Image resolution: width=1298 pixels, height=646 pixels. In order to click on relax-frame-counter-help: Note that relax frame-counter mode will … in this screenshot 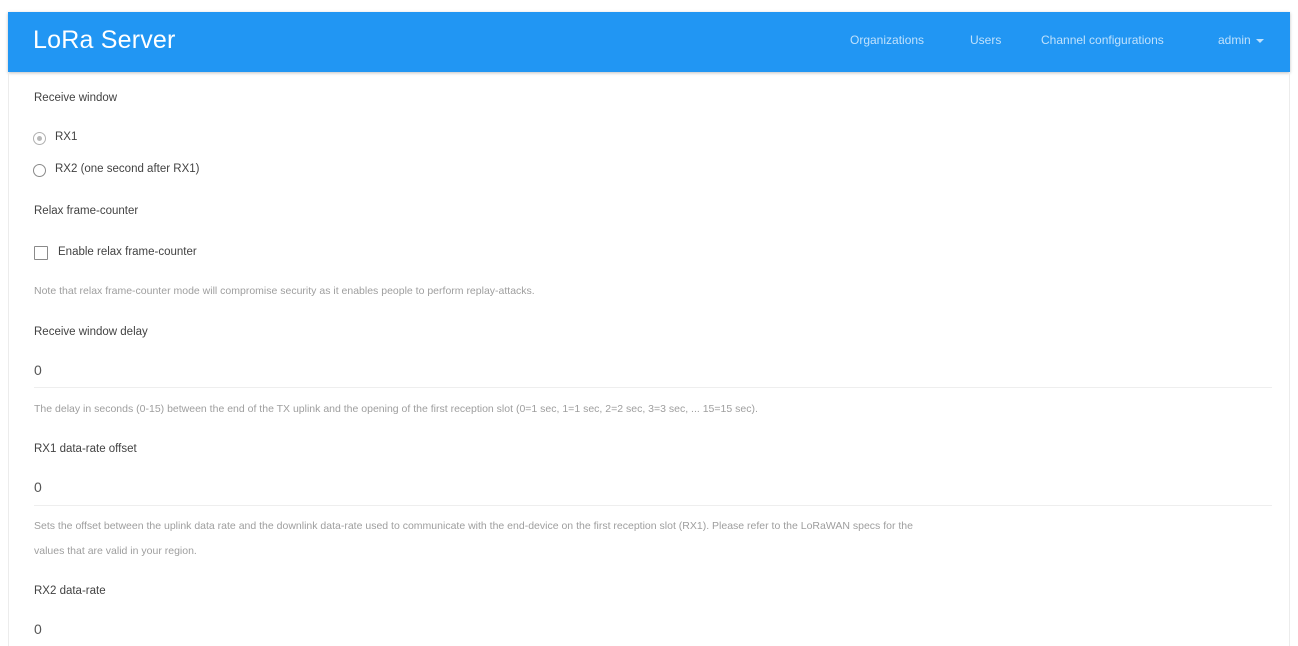, I will do `click(284, 291)`.